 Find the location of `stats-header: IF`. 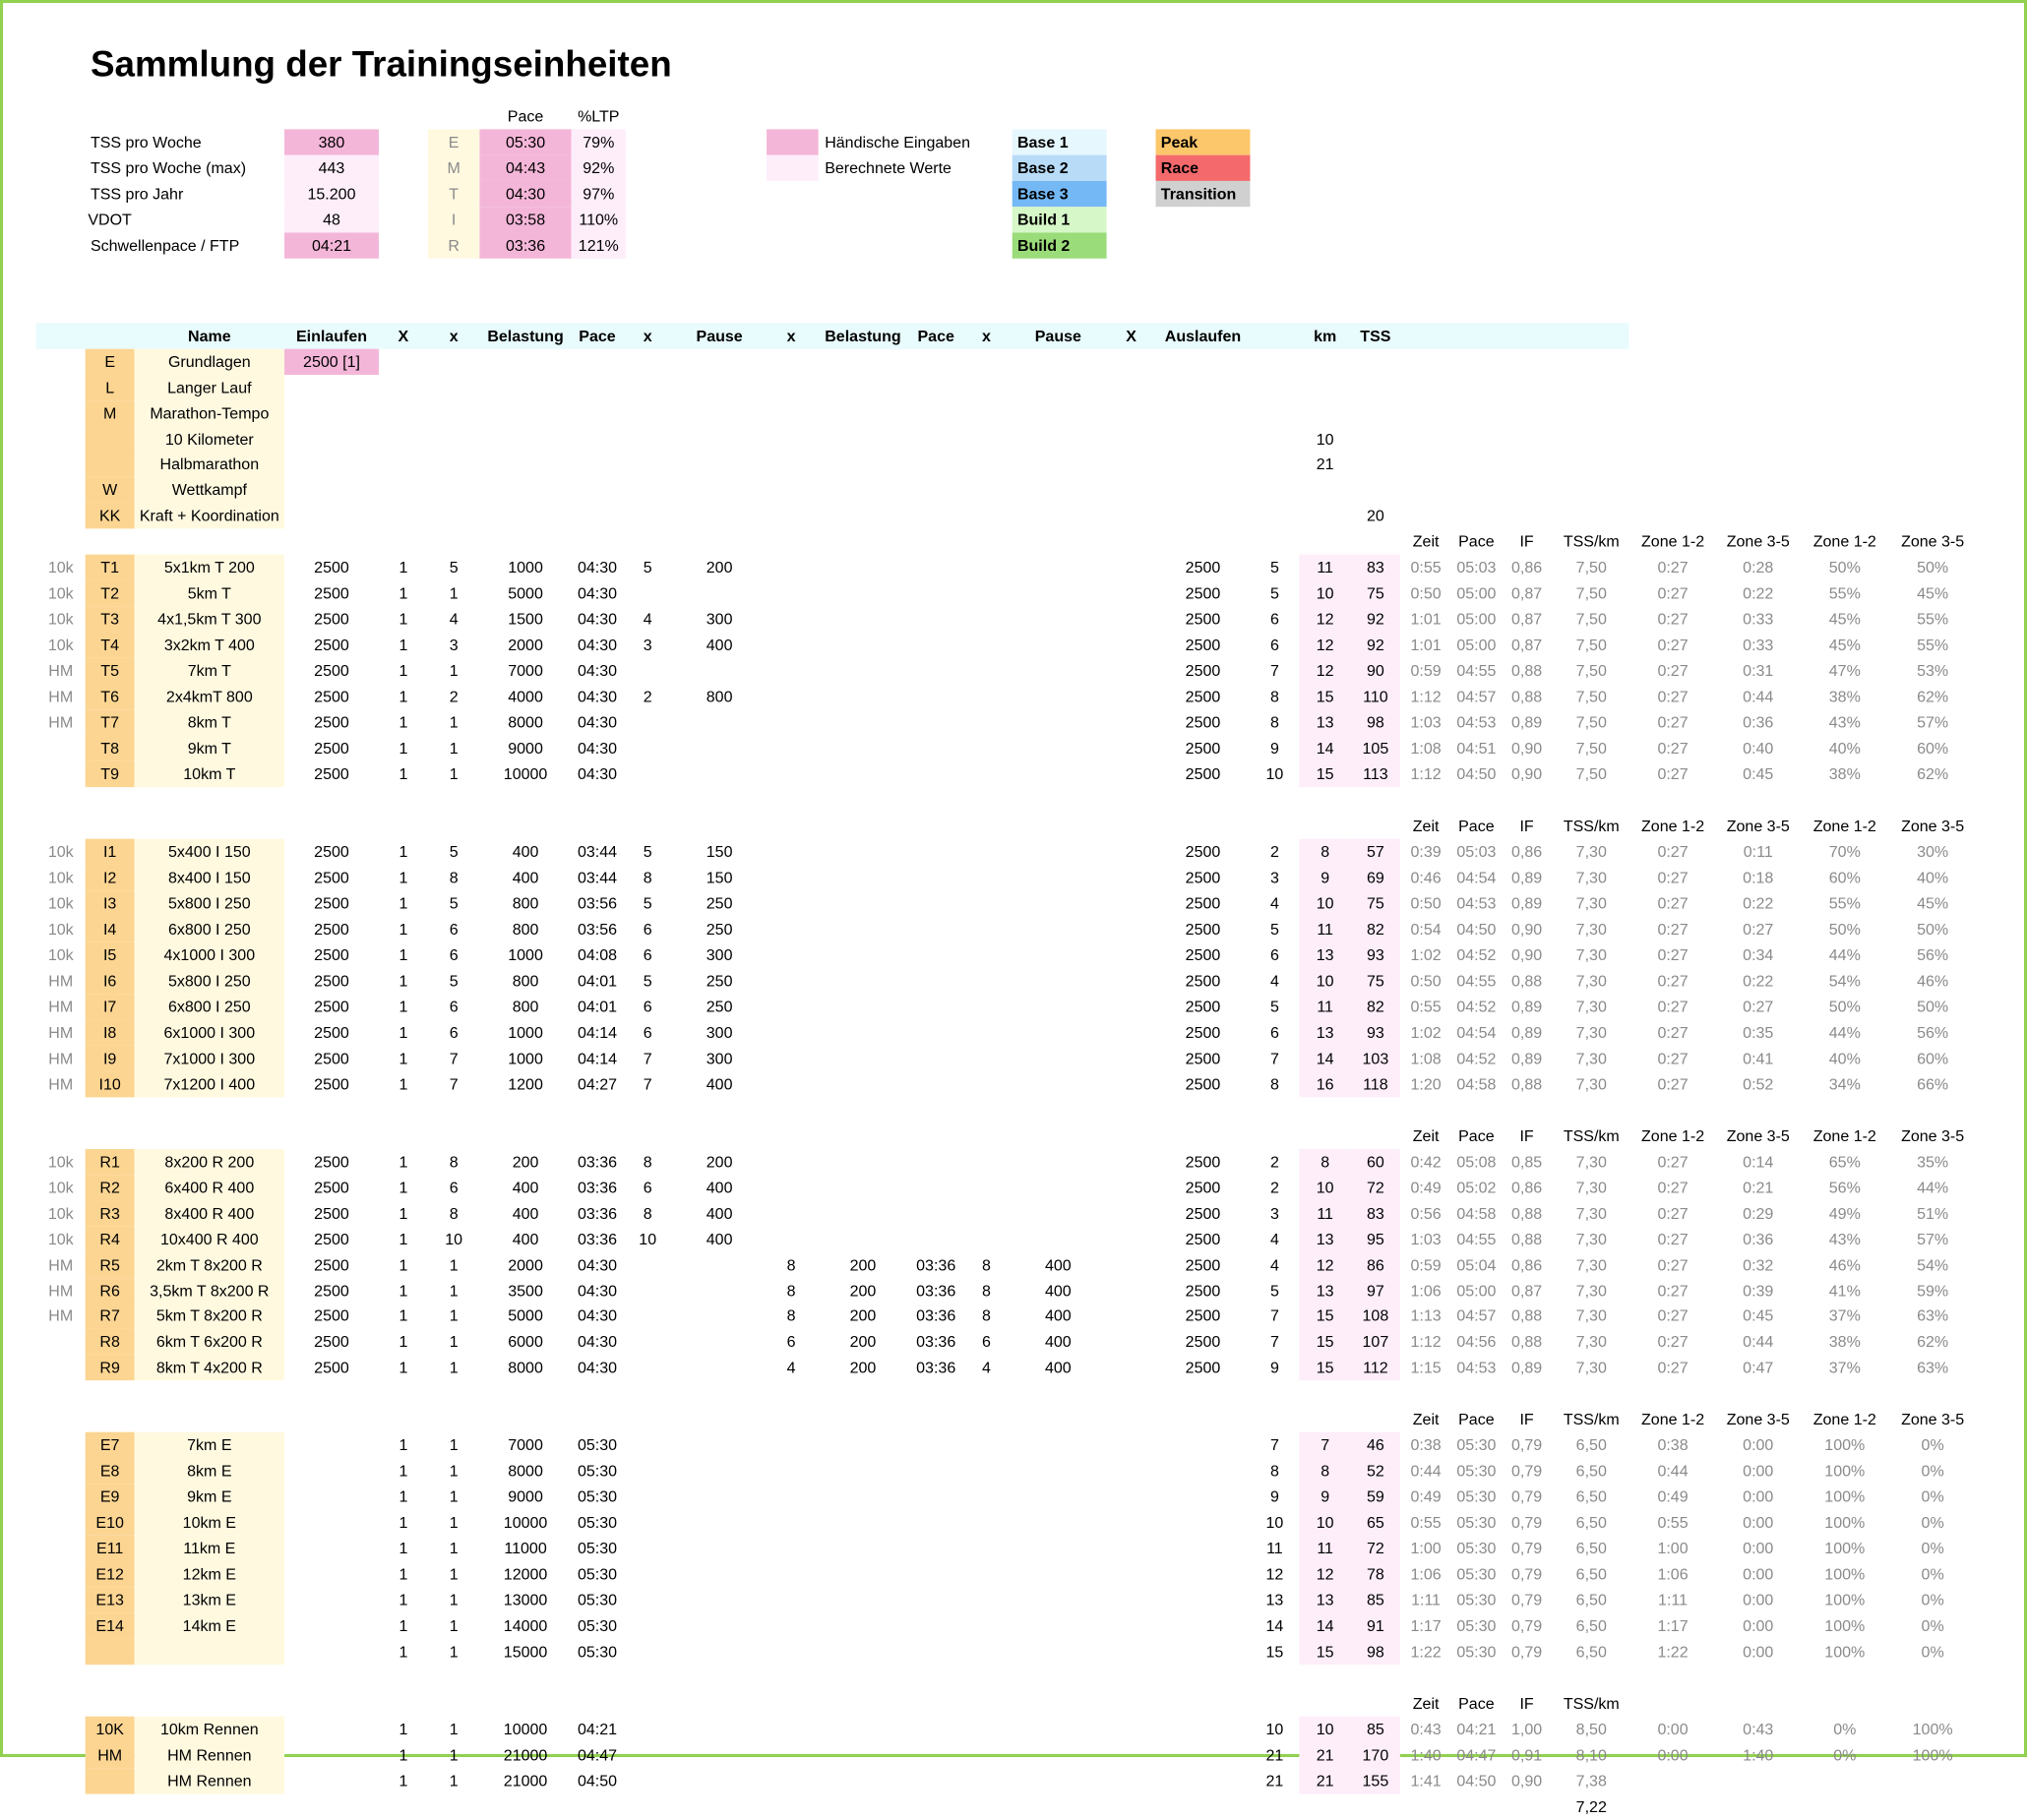

stats-header: IF is located at coordinates (1526, 1419).